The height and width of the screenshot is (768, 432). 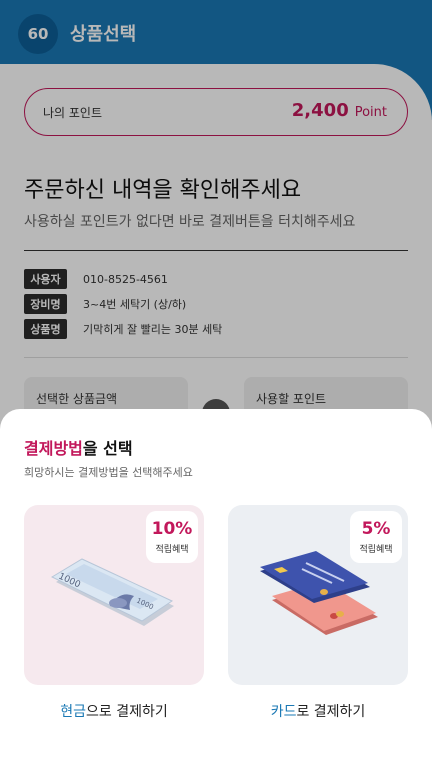 I want to click on sheet-title-accent: 결제방법, so click(x=53, y=448).